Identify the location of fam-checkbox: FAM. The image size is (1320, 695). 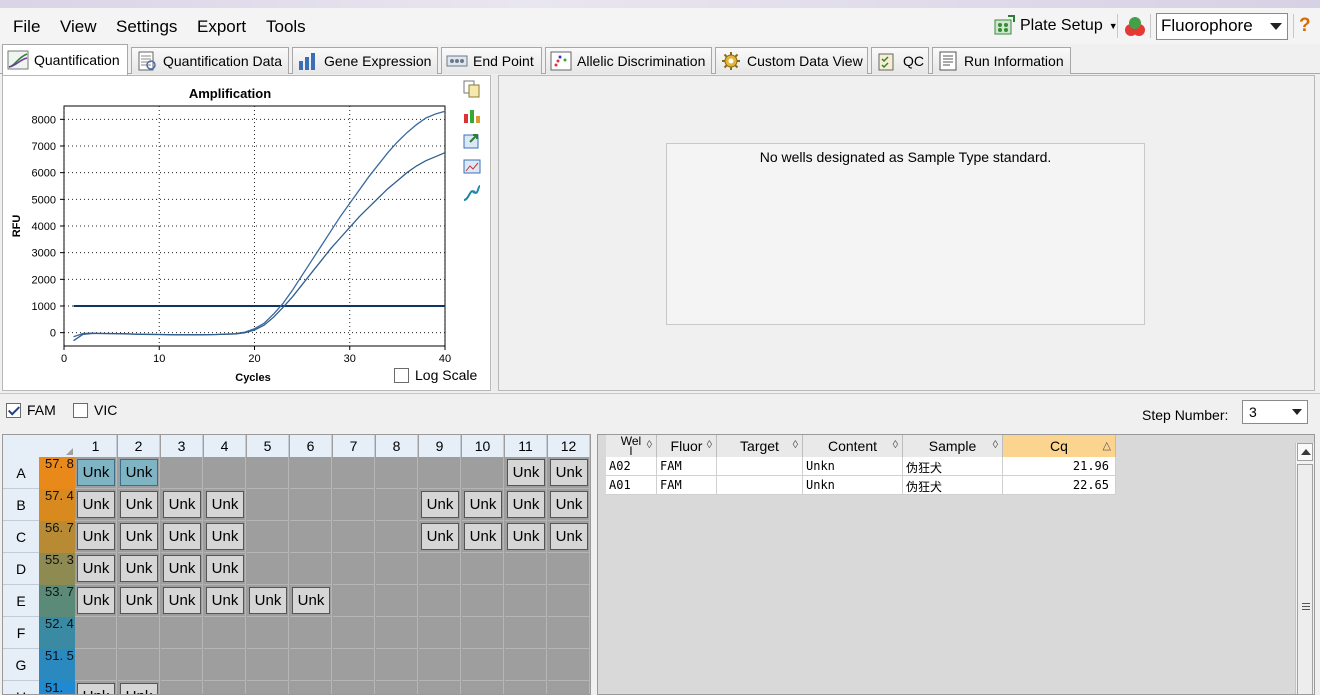
(31, 410).